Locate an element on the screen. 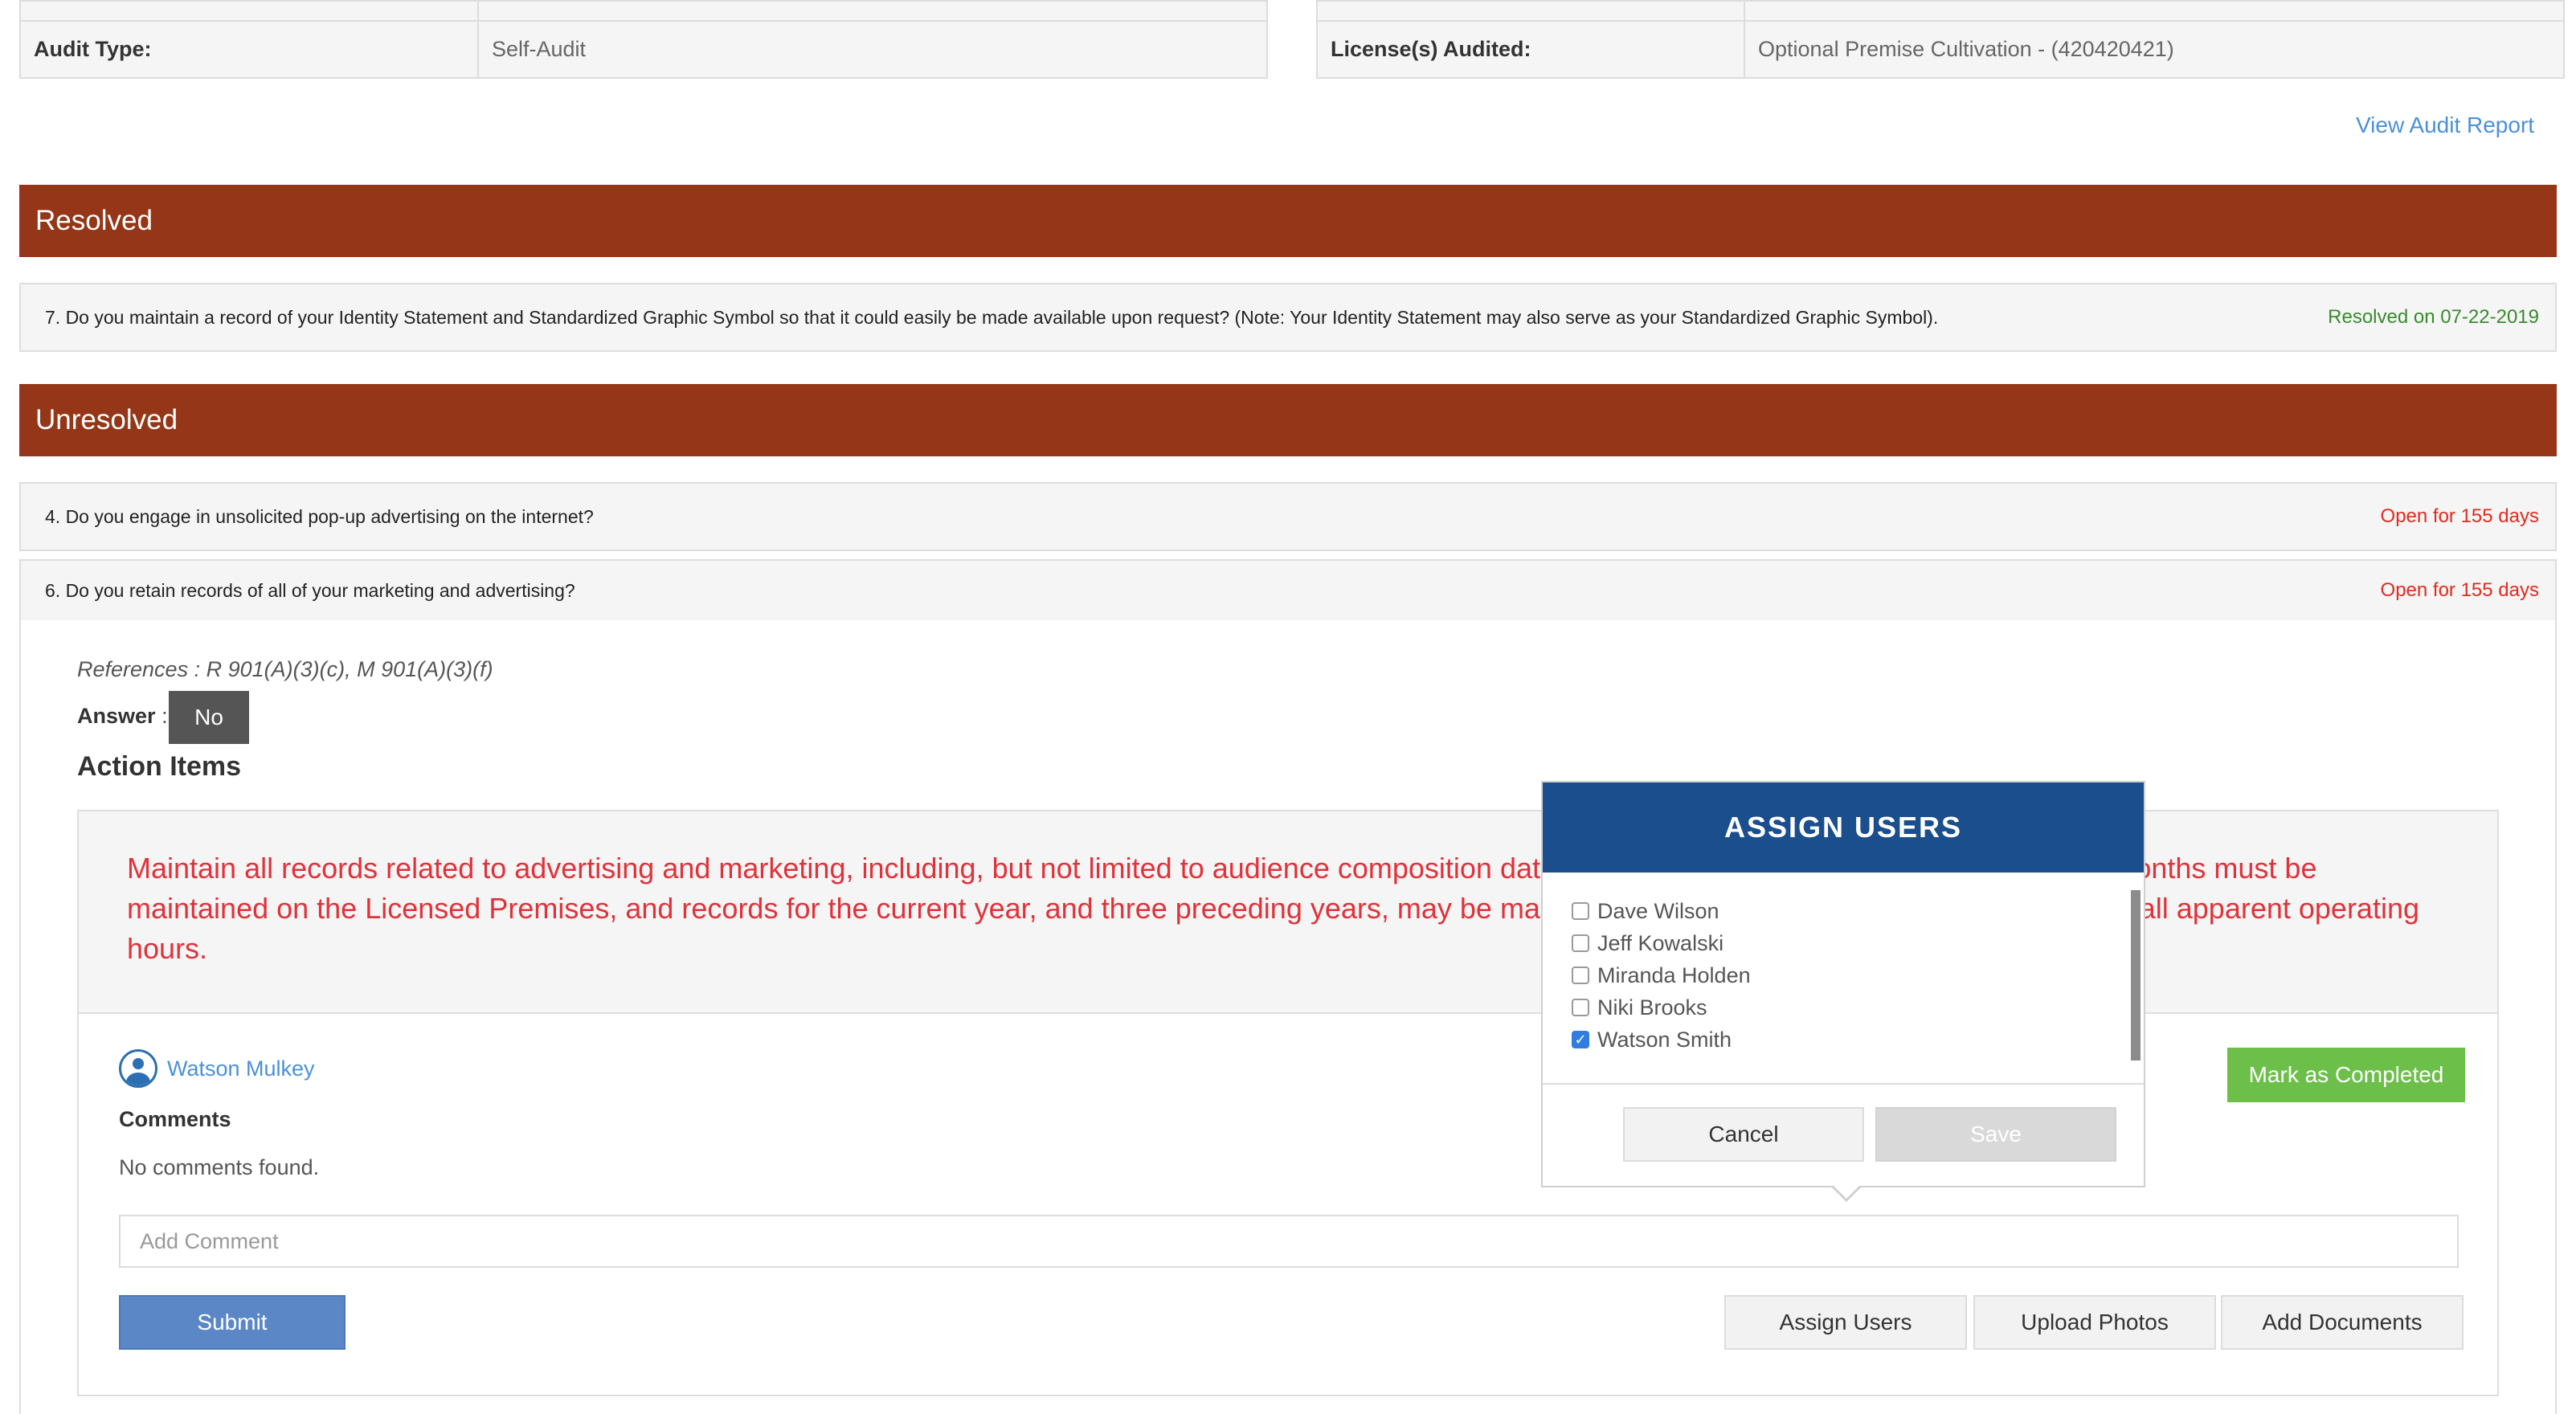 The image size is (2576, 1414). checkbox-checked: ✓ is located at coordinates (1581, 1039).